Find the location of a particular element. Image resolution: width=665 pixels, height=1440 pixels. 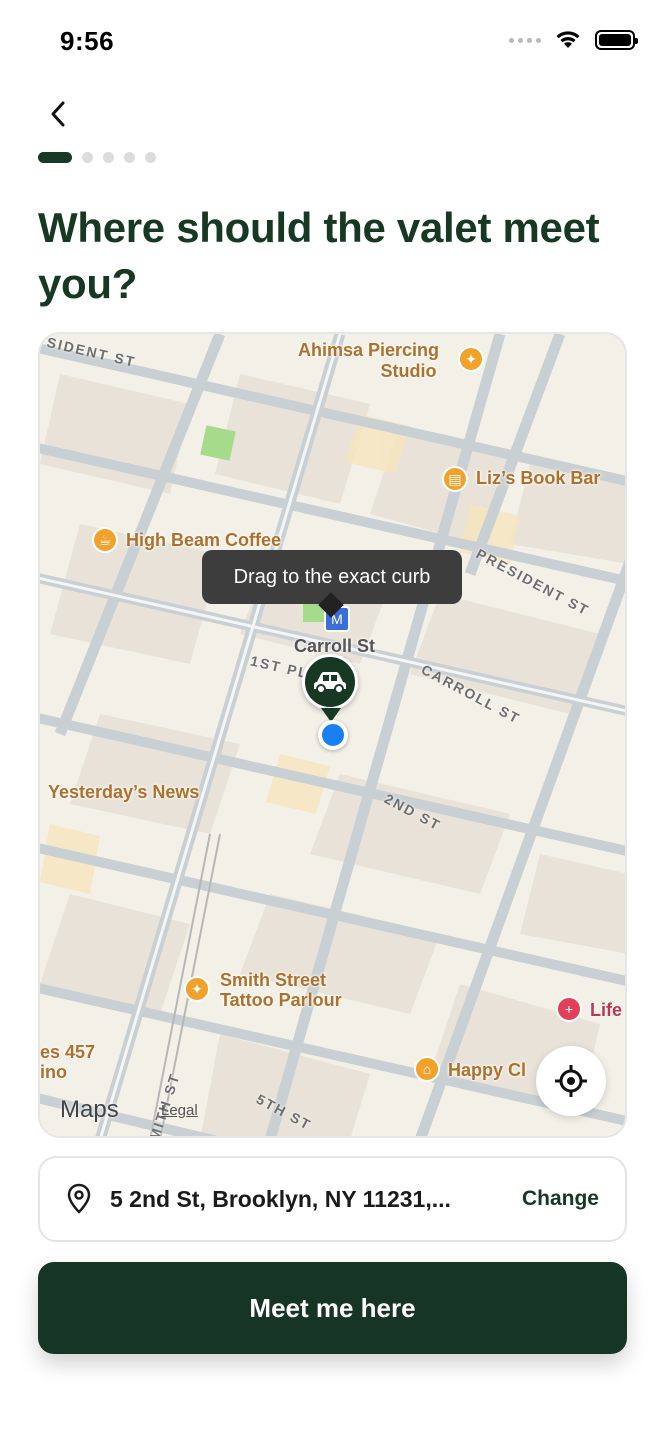

status-icons is located at coordinates (573, 40).